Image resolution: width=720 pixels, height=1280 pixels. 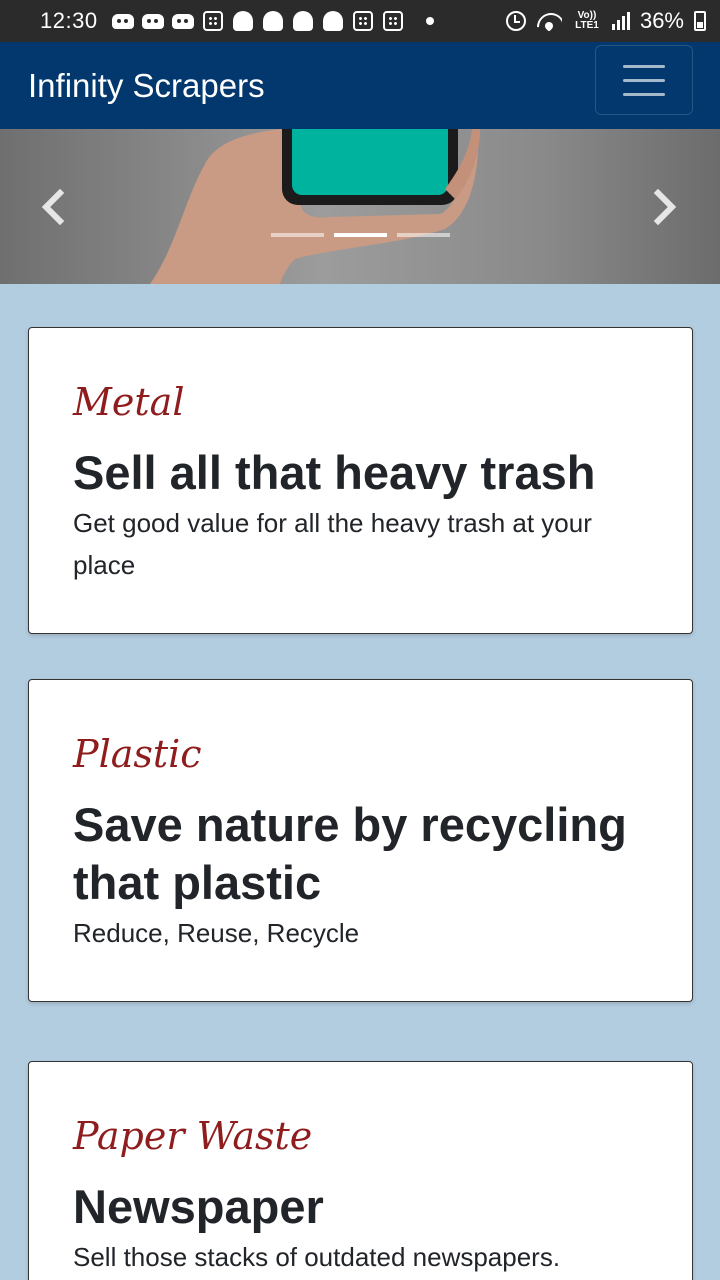 I want to click on card-kicker: Plastic, so click(x=137, y=754).